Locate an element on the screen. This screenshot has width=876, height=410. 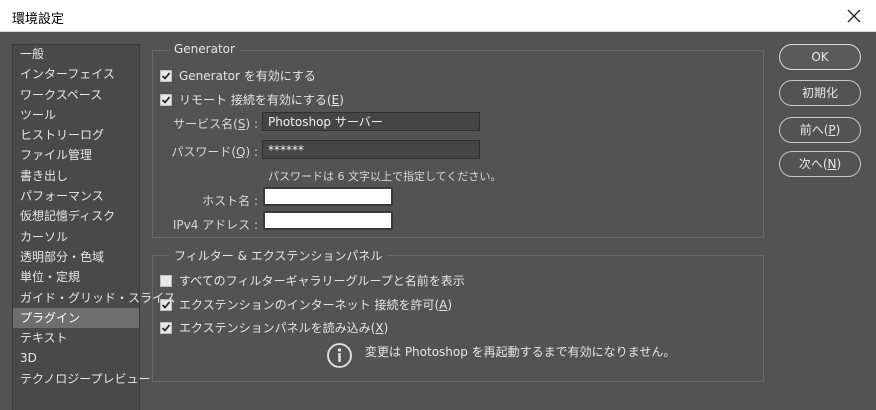
allow-internet-checkbox is located at coordinates (166, 304).